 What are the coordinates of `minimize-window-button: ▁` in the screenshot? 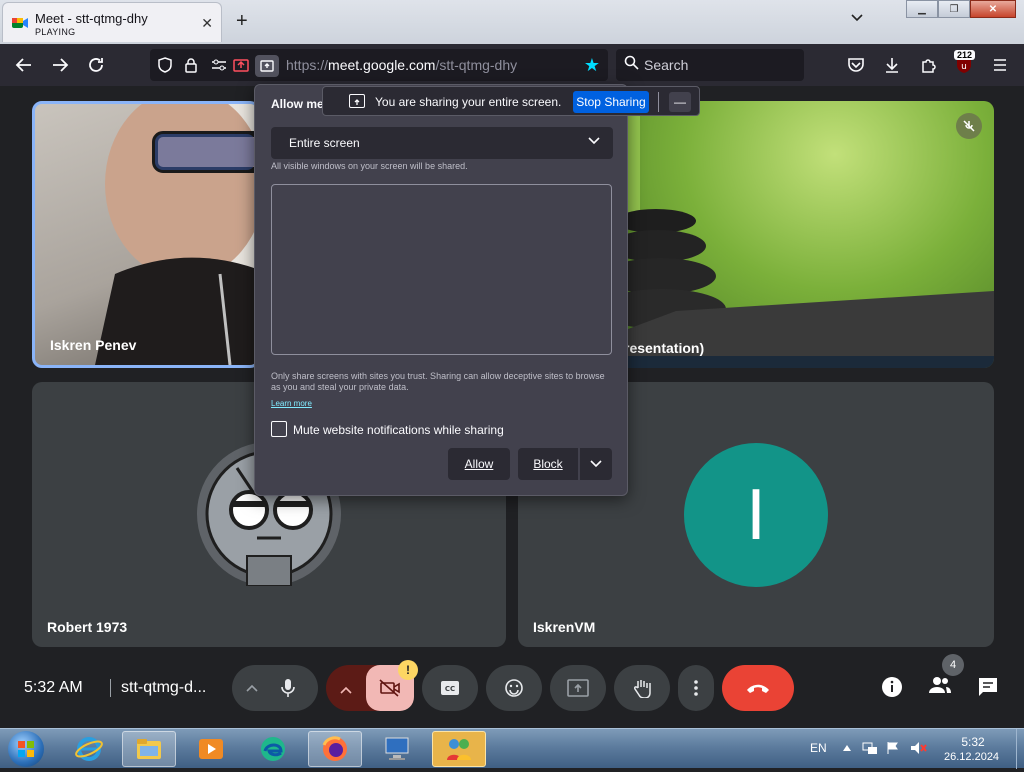 It's located at (922, 9).